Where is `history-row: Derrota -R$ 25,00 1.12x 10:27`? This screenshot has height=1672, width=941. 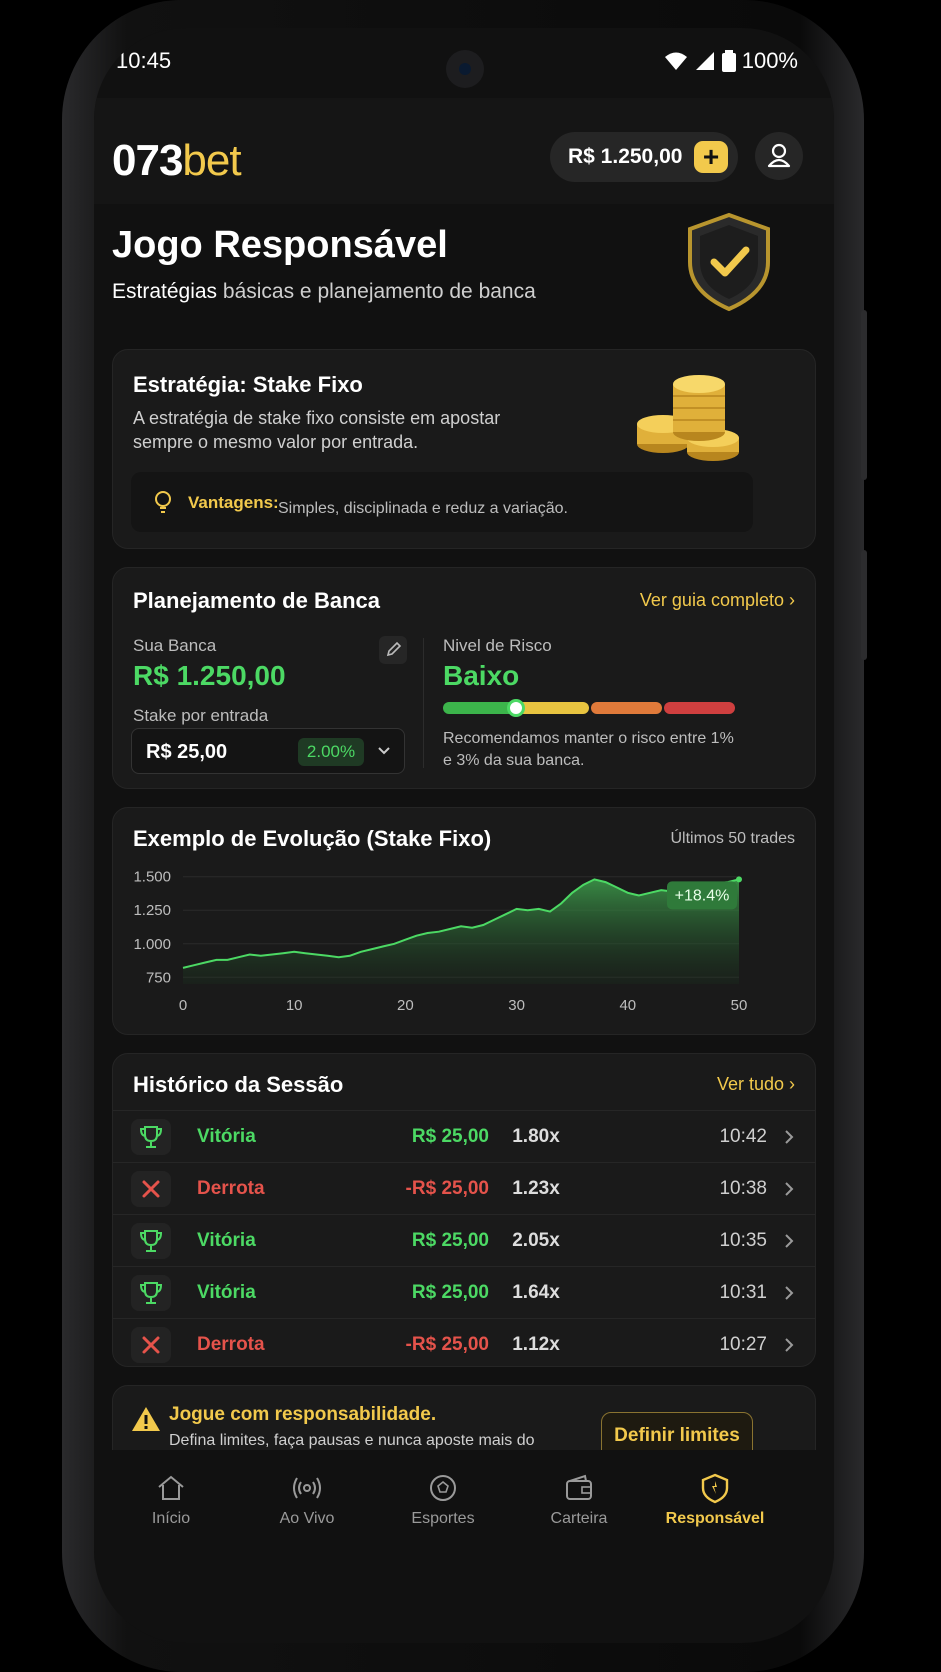
history-row: Derrota -R$ 25,00 1.12x 10:27 is located at coordinates (464, 1344).